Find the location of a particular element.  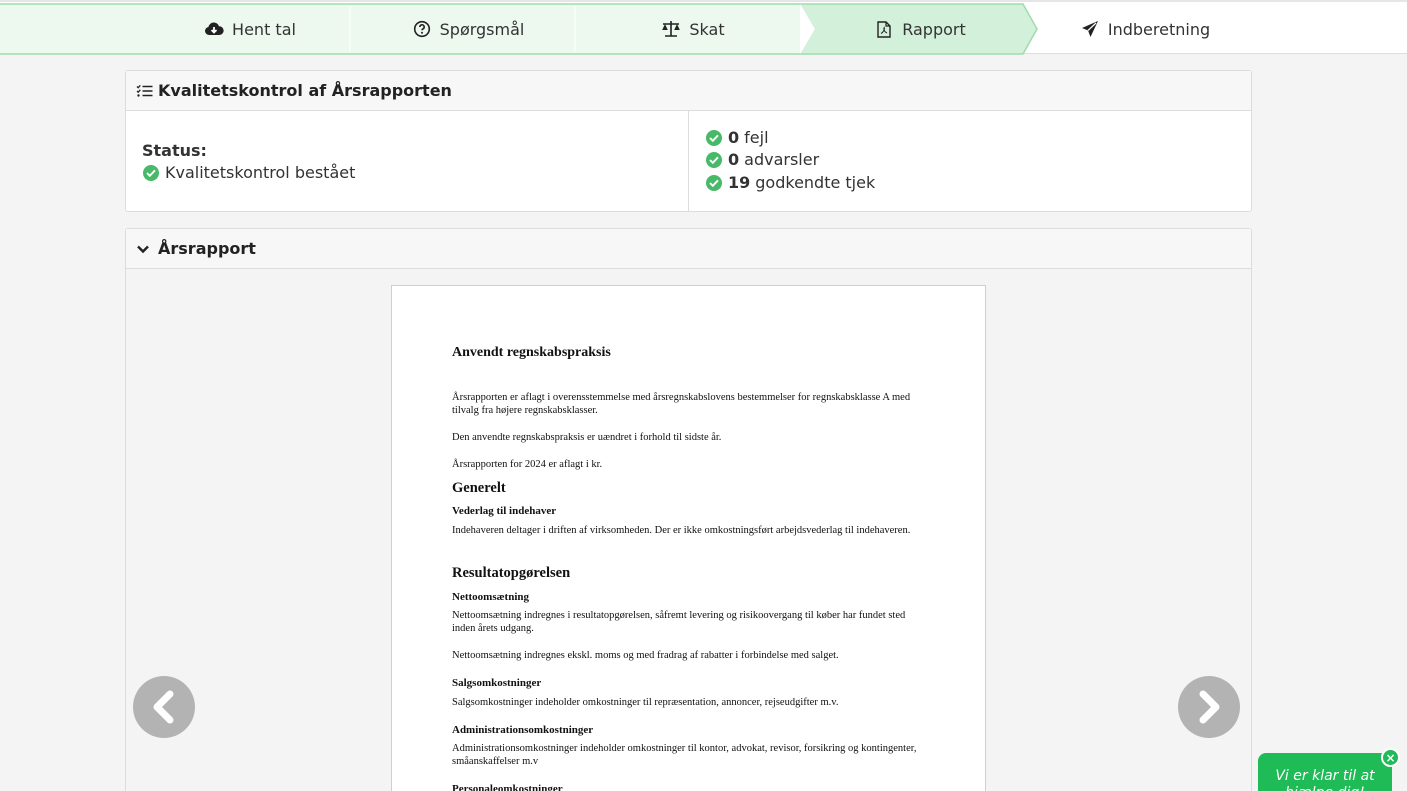

metric-advarsler: 0 advarsler is located at coordinates (762, 159).